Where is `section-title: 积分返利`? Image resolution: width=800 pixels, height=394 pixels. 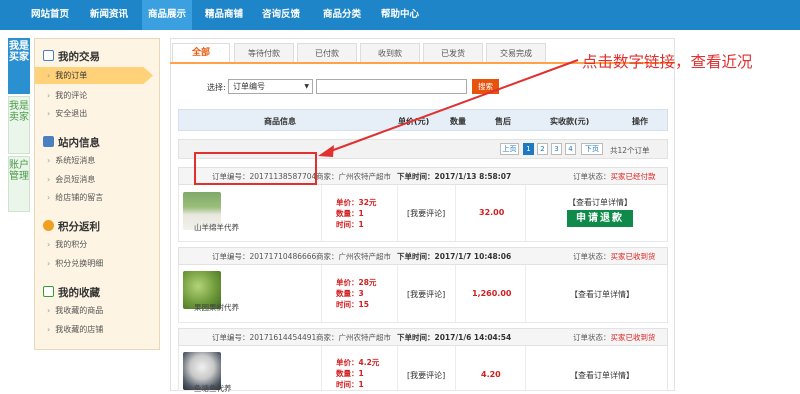
section-title: 积分返利 is located at coordinates (79, 227).